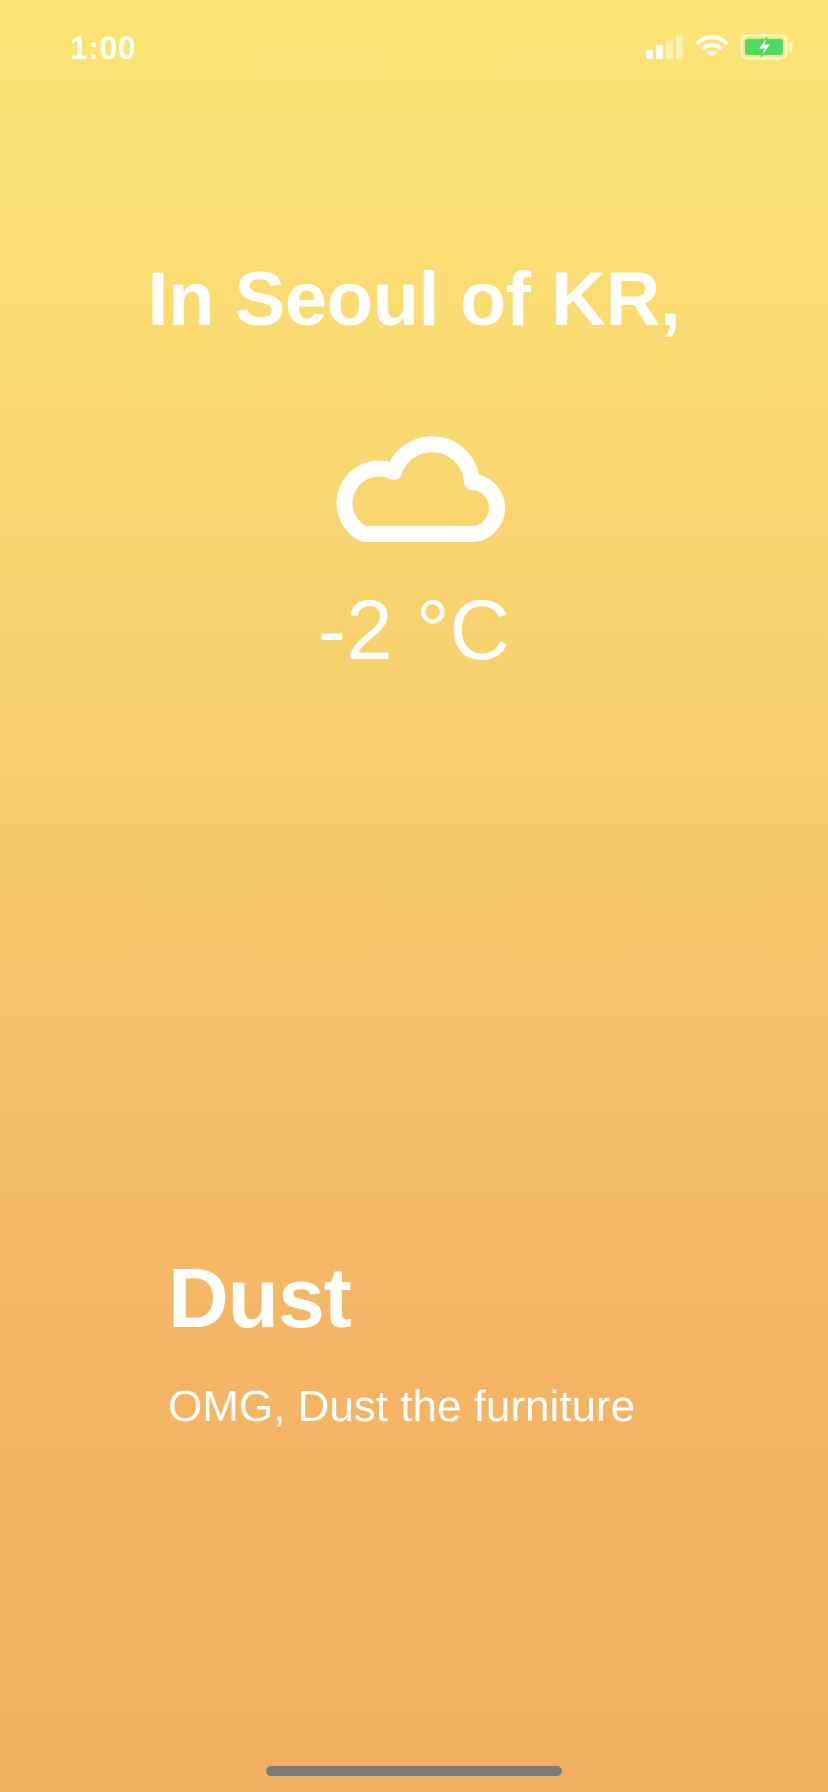  What do you see at coordinates (103, 48) in the screenshot?
I see `status-time: 1:00` at bounding box center [103, 48].